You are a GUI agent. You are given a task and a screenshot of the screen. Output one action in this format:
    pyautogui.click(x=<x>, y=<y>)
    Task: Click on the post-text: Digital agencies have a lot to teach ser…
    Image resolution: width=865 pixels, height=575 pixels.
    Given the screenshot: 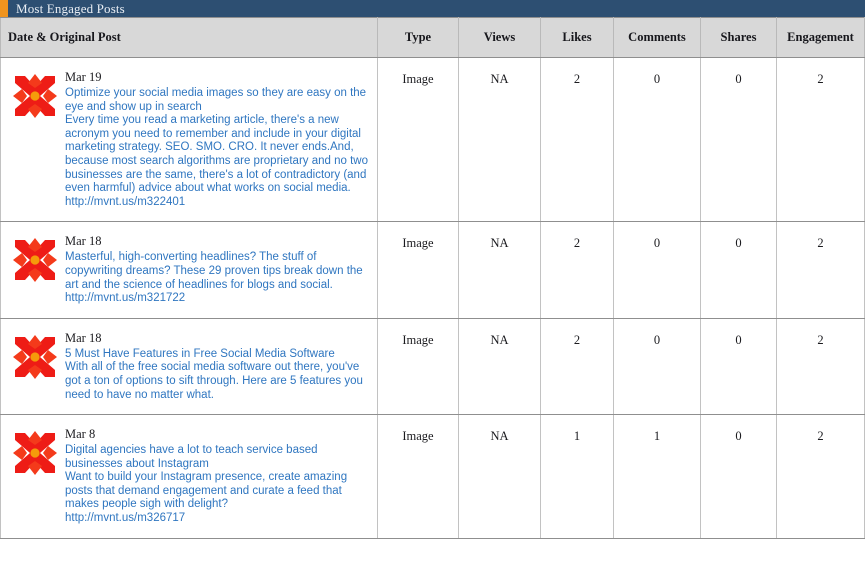 What is the action you would take?
    pyautogui.click(x=206, y=477)
    